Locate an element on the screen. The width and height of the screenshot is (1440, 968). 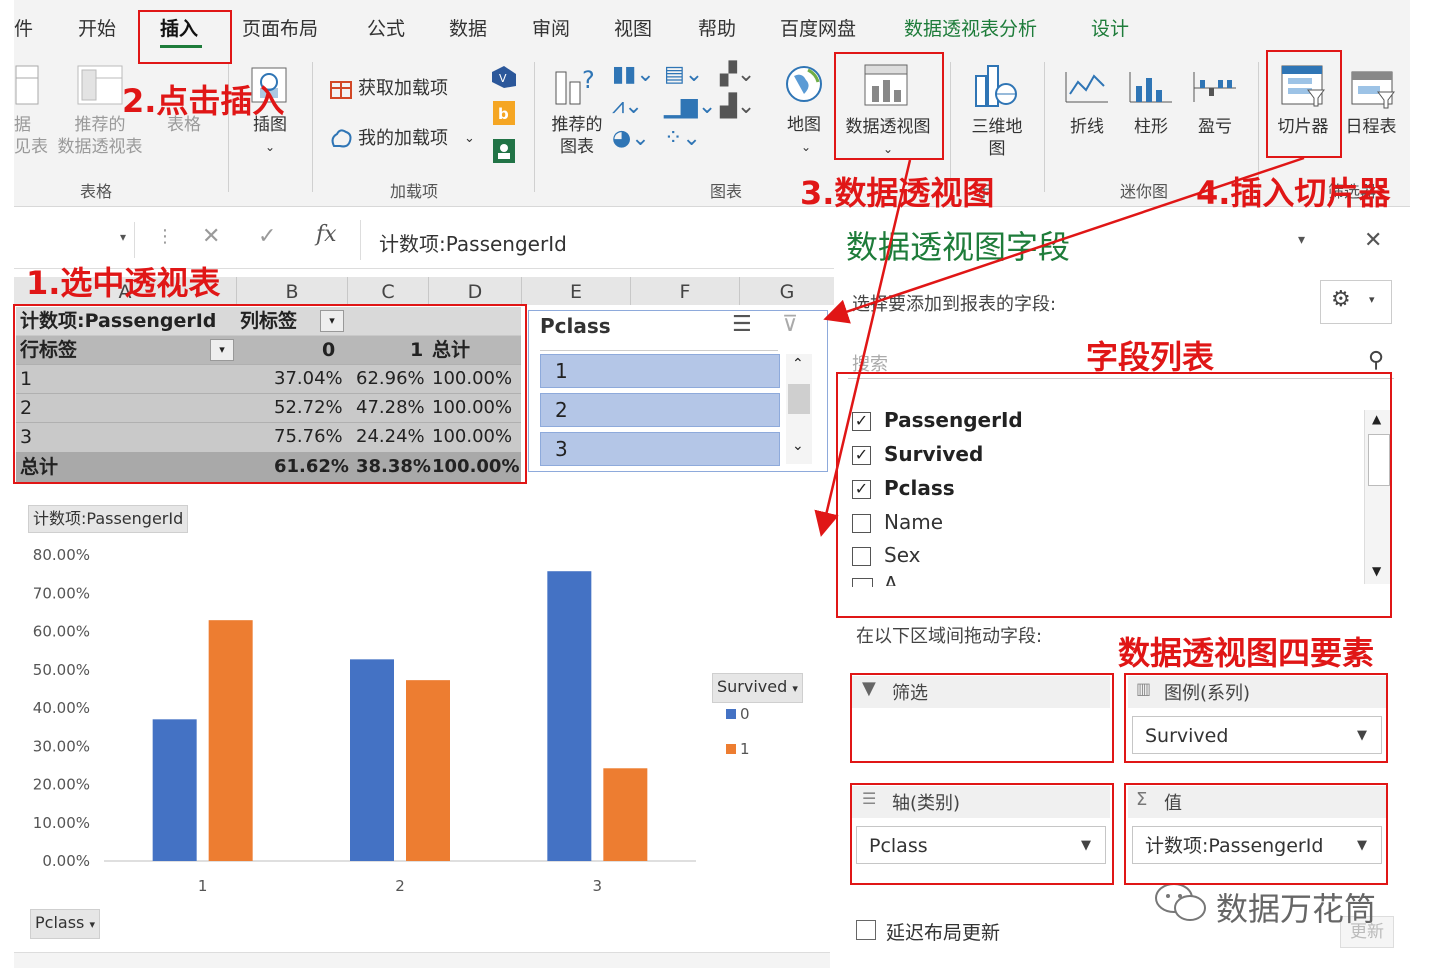
slicer-multiselect-icon: ☰ is located at coordinates (742, 324).